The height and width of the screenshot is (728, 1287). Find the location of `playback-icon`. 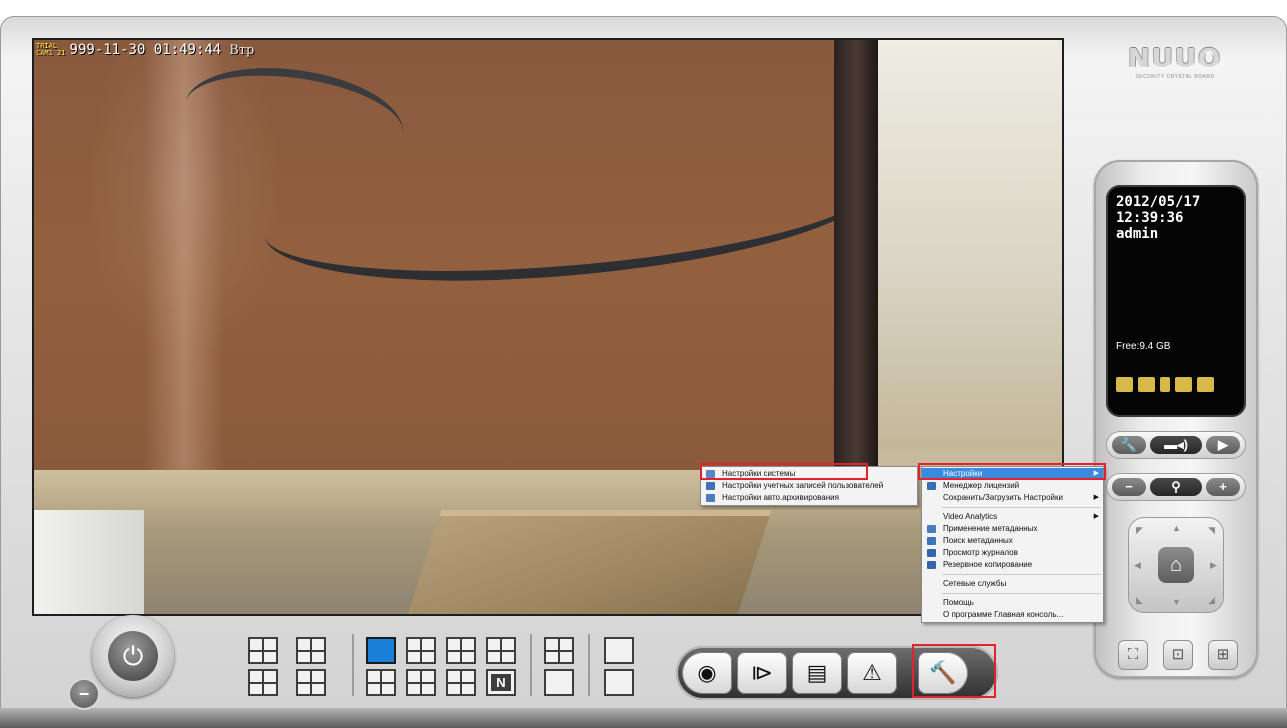

playback-icon is located at coordinates (1146, 384).